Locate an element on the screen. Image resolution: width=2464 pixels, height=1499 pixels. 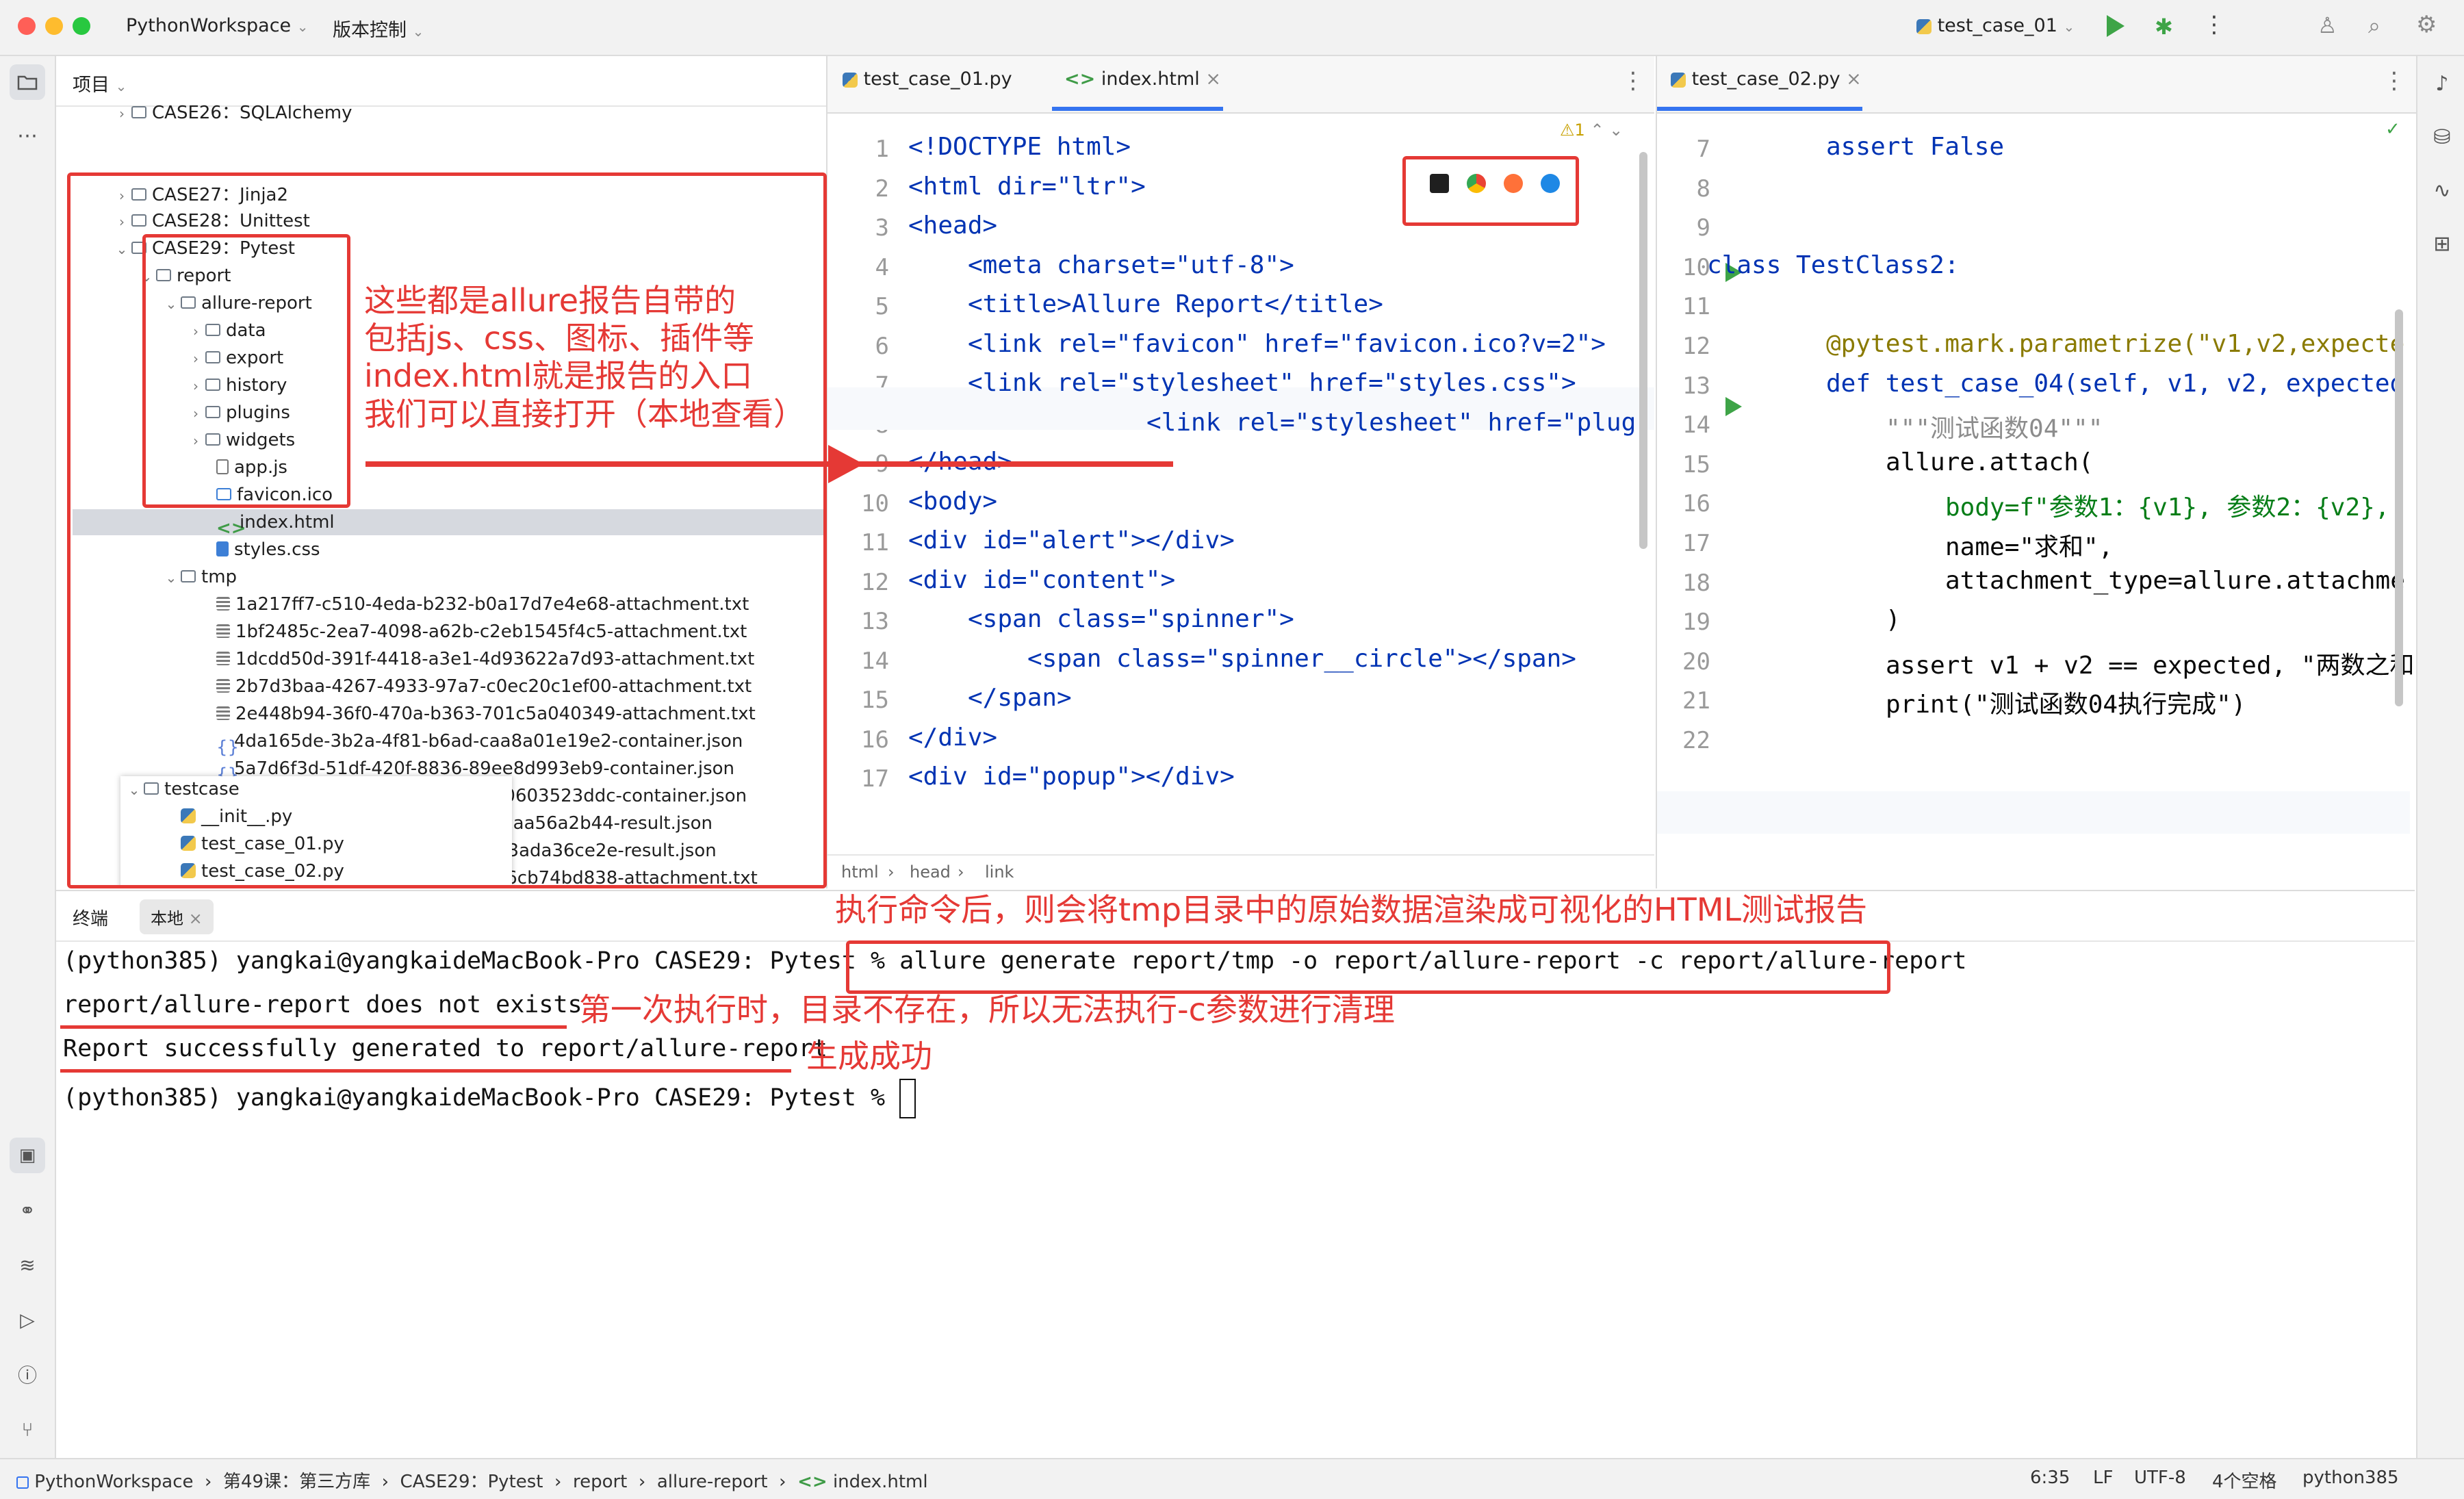
annotation-line: index.html就是报告的入口 is located at coordinates (558, 376).